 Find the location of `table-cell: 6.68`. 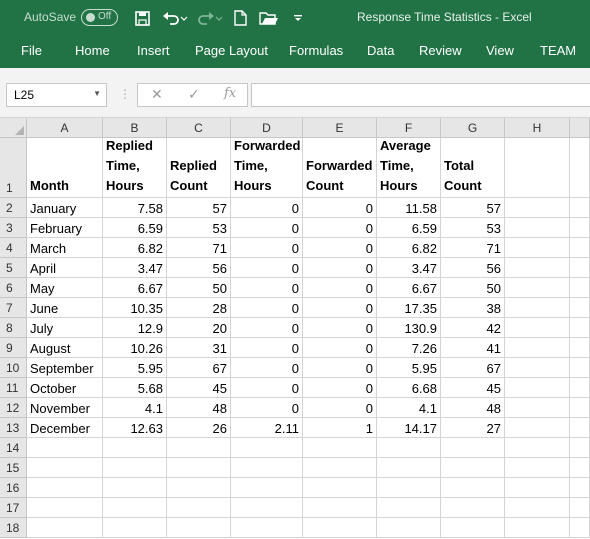

table-cell: 6.68 is located at coordinates (409, 388).